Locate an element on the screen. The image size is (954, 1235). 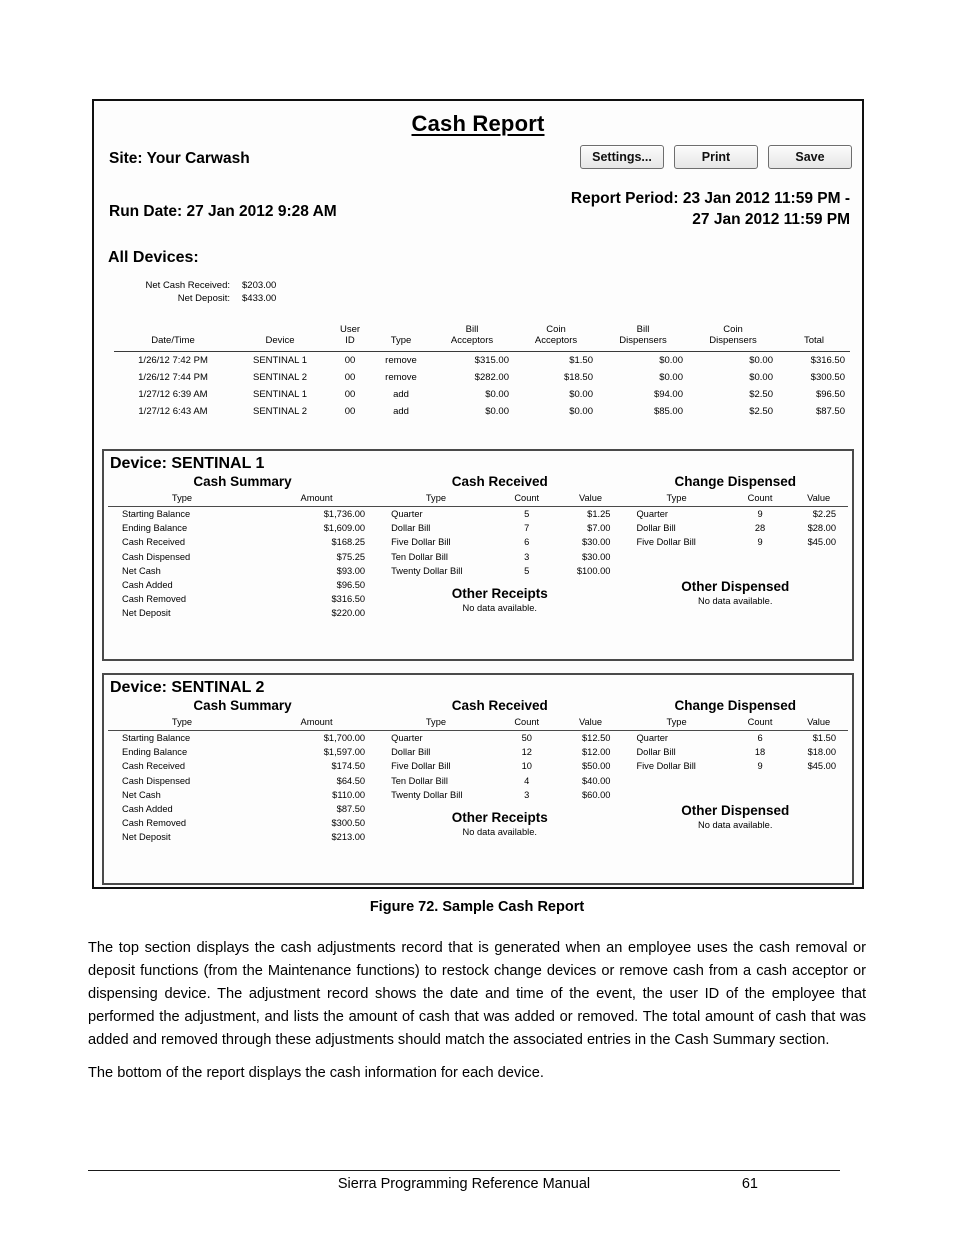
cash-summary-type: Net Deposit is located at coordinates (146, 837).